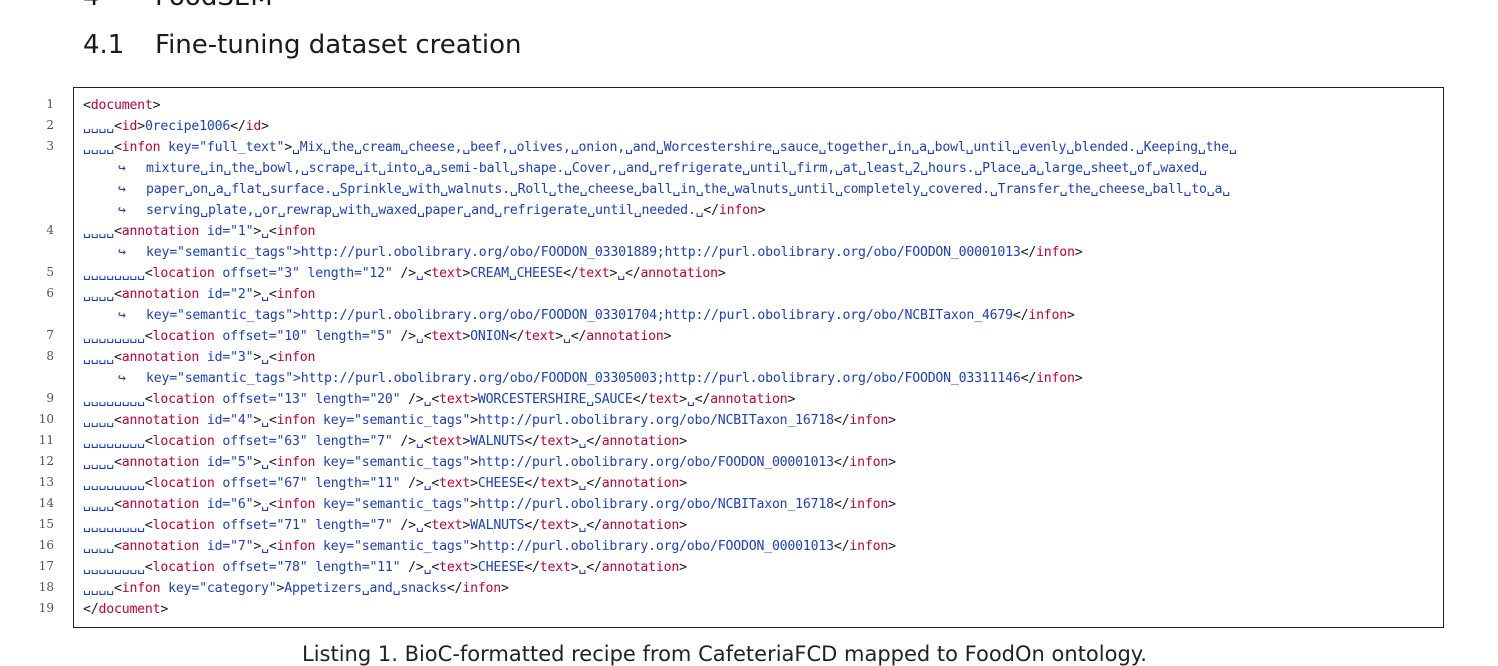 This screenshot has width=1498, height=666. I want to click on line-number: 5, so click(50, 272).